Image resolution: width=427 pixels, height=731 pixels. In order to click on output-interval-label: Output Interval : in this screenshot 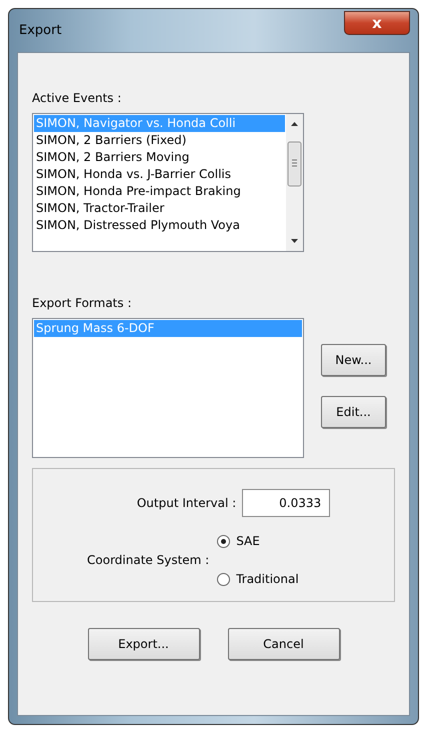, I will do `click(186, 503)`.